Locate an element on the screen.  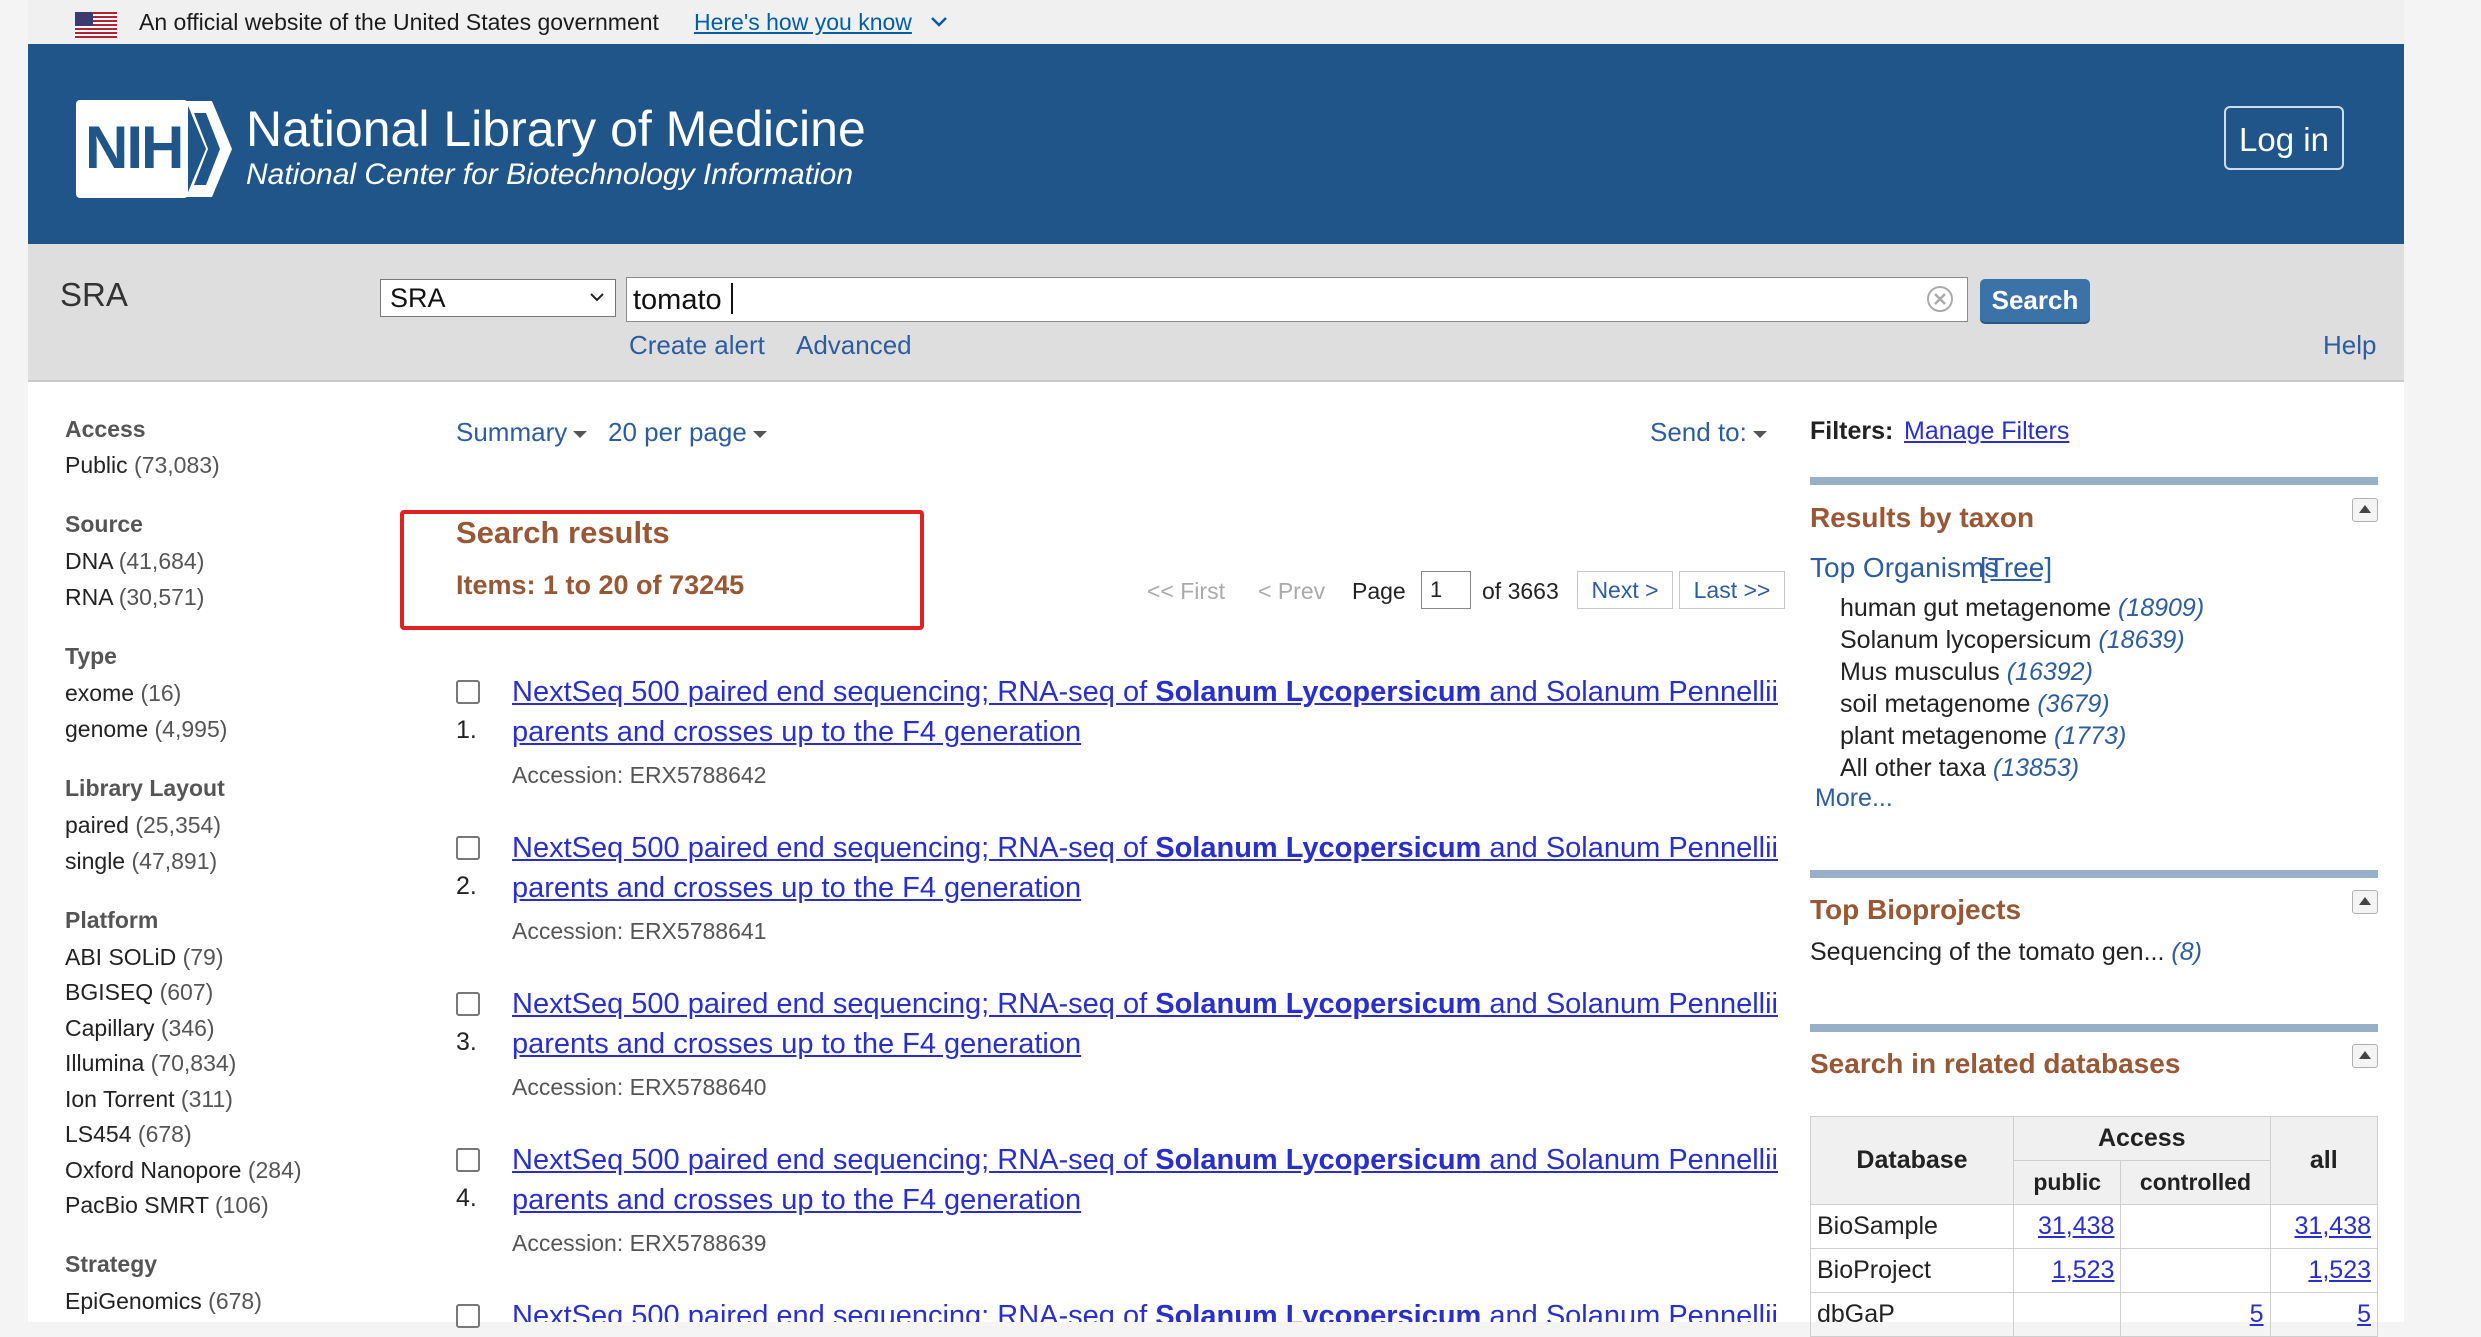
filter-item-abi-solid: ABI SOLiD (79) is located at coordinates (144, 957).